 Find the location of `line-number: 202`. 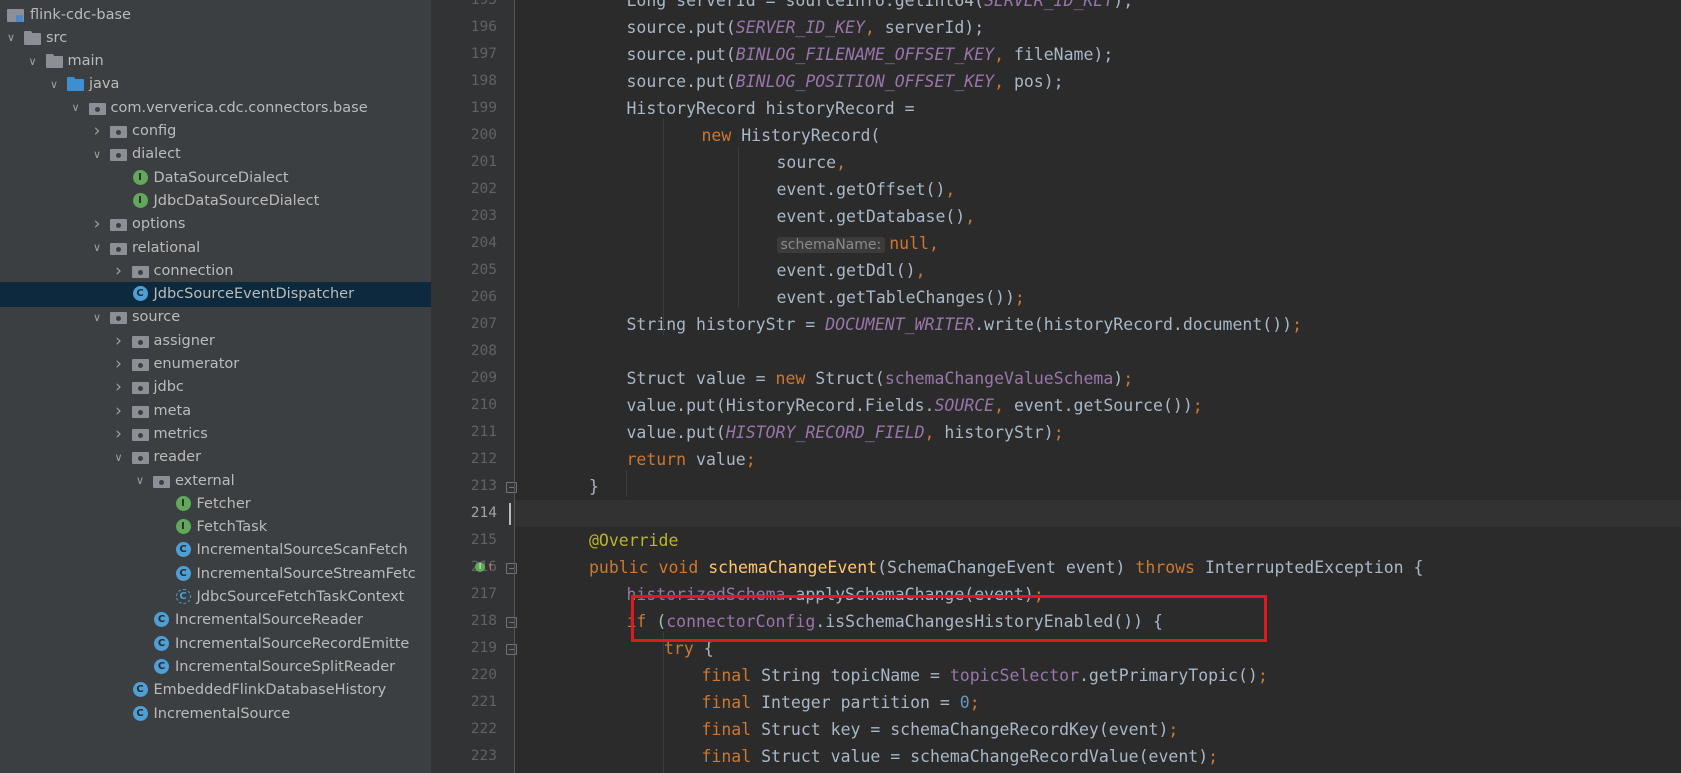

line-number: 202 is located at coordinates (464, 189).